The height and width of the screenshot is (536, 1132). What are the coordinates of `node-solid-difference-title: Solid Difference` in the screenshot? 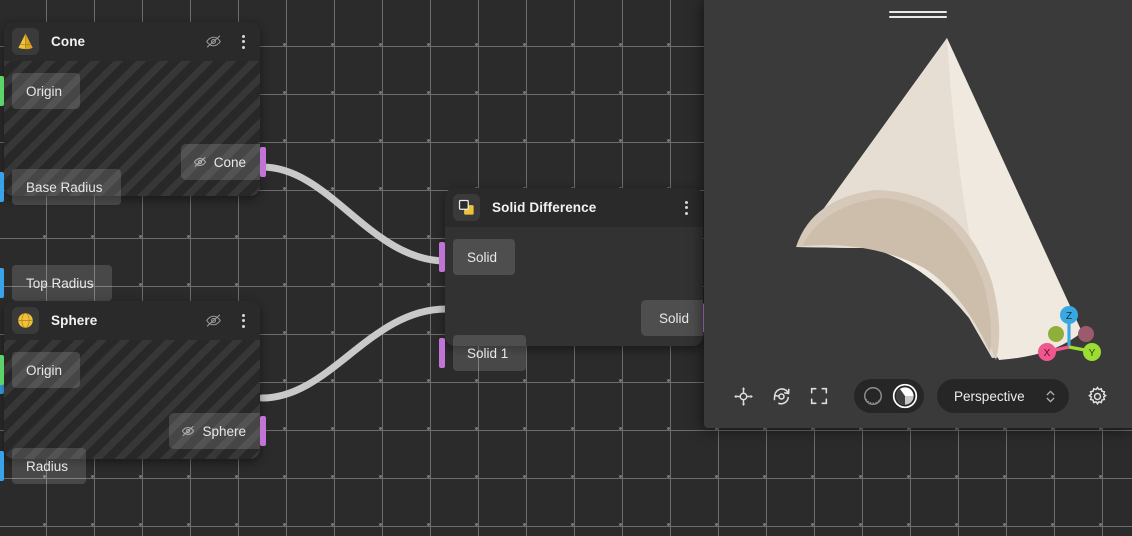 It's located at (544, 207).